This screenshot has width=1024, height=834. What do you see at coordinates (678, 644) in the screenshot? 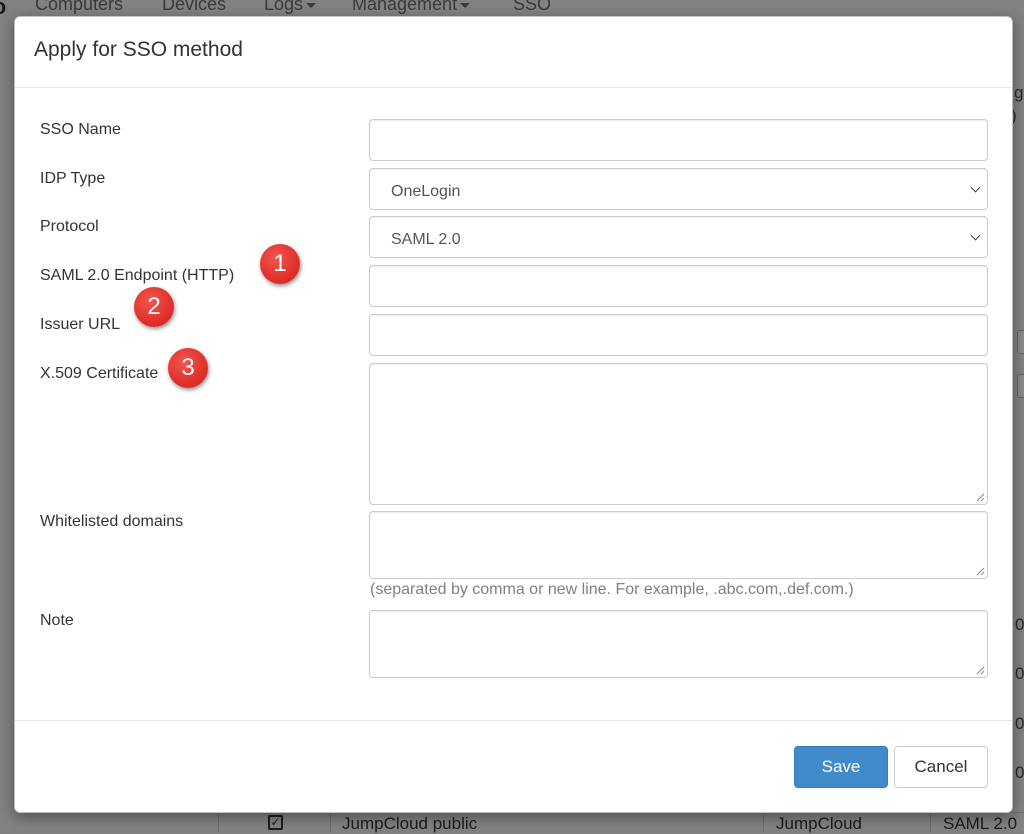
I see `note-textarea` at bounding box center [678, 644].